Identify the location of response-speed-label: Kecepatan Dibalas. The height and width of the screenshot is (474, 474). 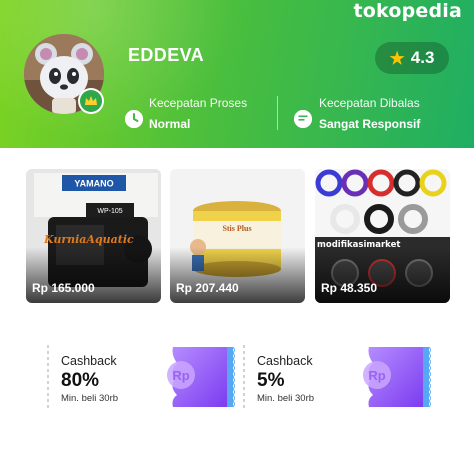
(369, 103).